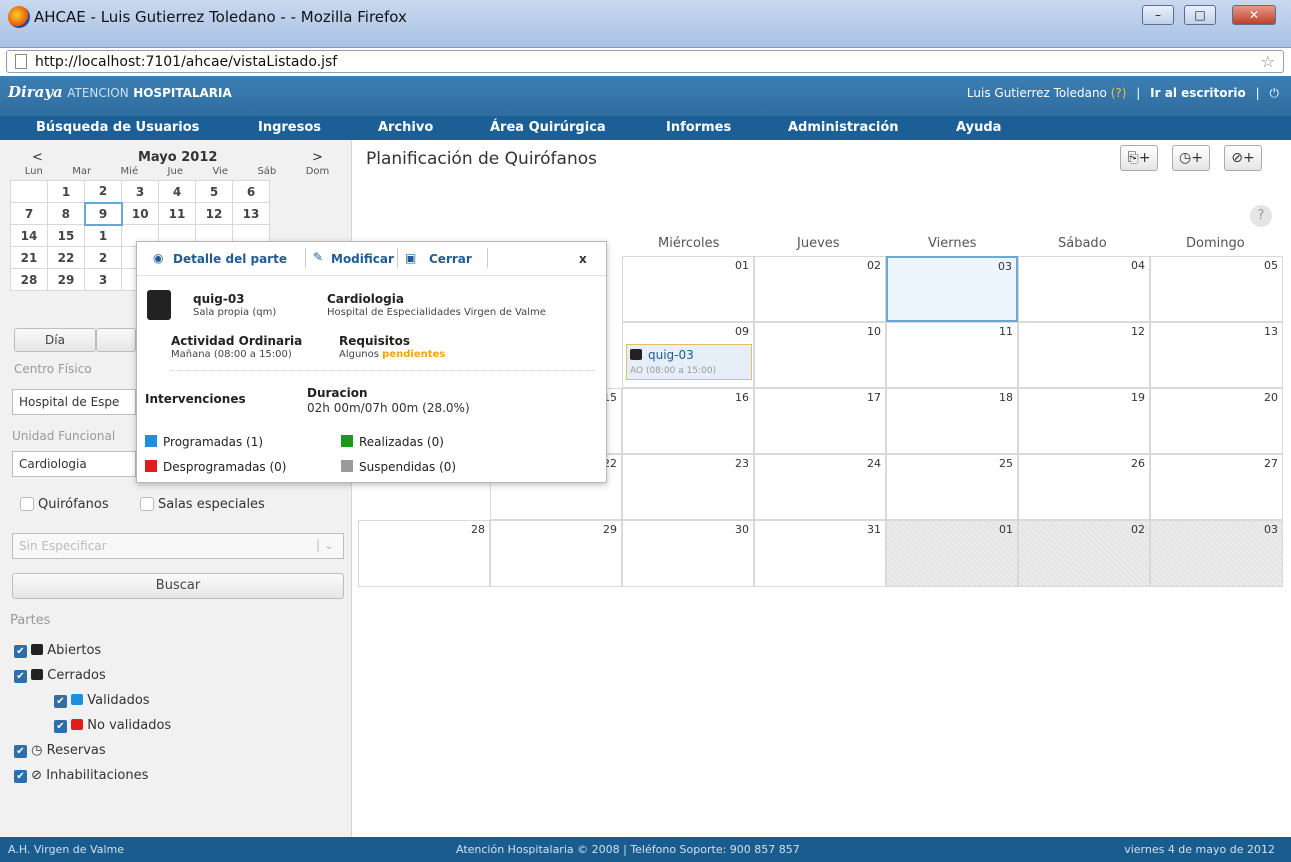  What do you see at coordinates (820, 355) in the screenshot?
I see `day-cell: 10` at bounding box center [820, 355].